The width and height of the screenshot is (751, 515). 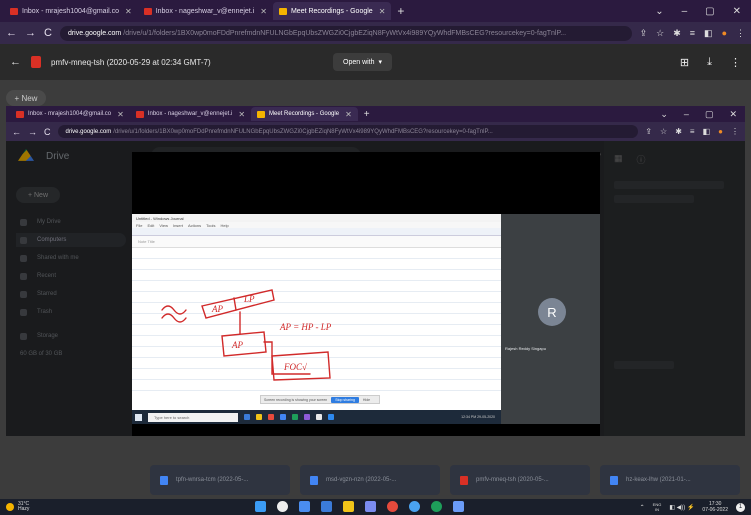 I want to click on viewer-actions: ⊞ ⤓ ⋮, so click(x=710, y=62).